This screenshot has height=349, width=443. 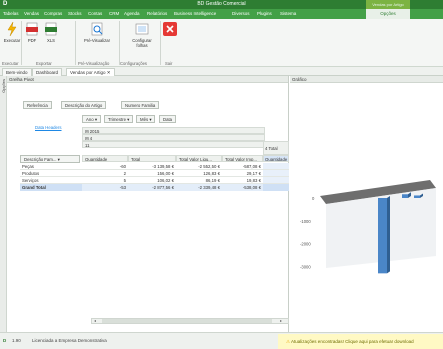 I want to click on menu-agenda: Agenda, so click(x=132, y=14).